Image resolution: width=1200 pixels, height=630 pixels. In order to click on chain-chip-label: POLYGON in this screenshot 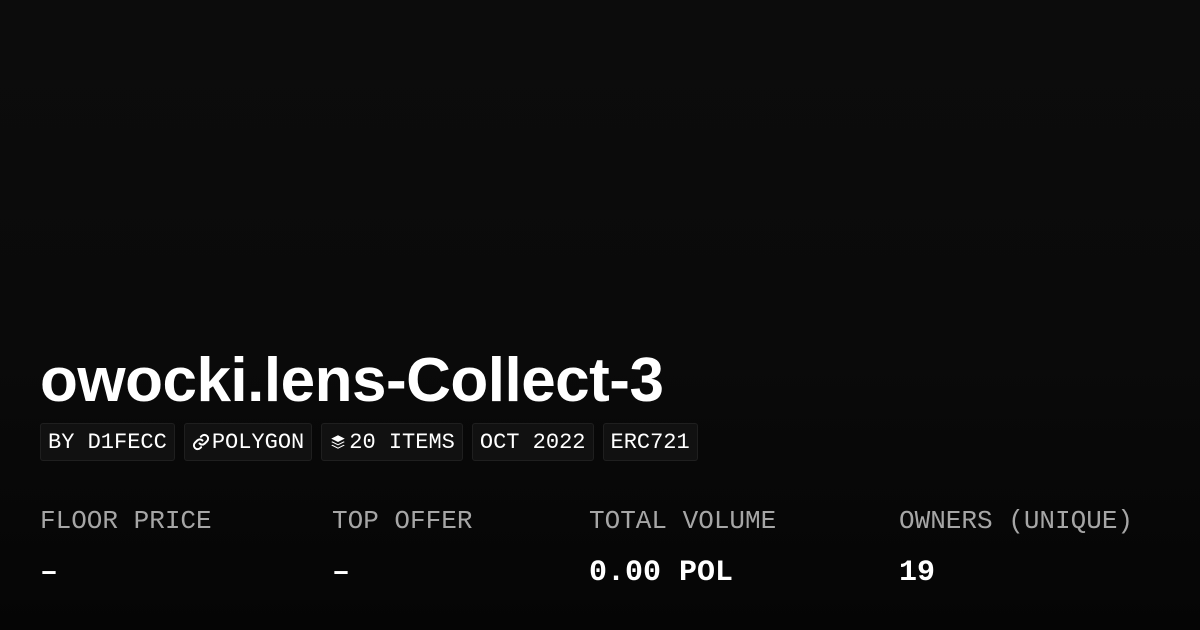, I will do `click(258, 442)`.